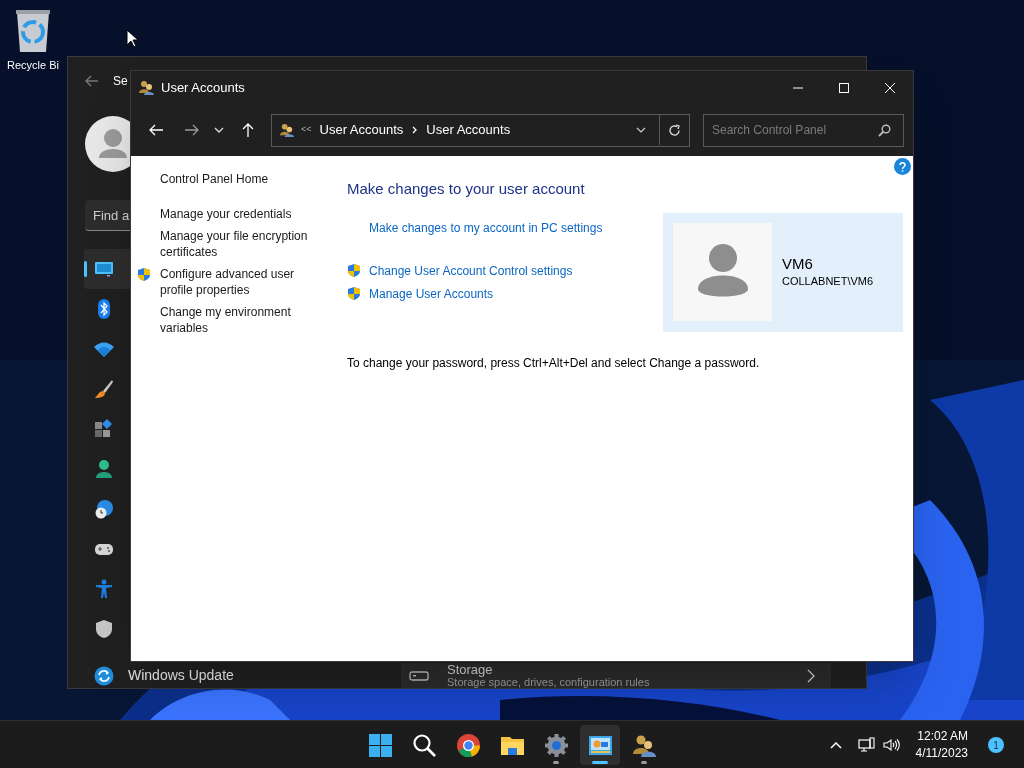 Image resolution: width=1024 pixels, height=768 pixels. I want to click on search-field: Search Control Panel, so click(803, 130).